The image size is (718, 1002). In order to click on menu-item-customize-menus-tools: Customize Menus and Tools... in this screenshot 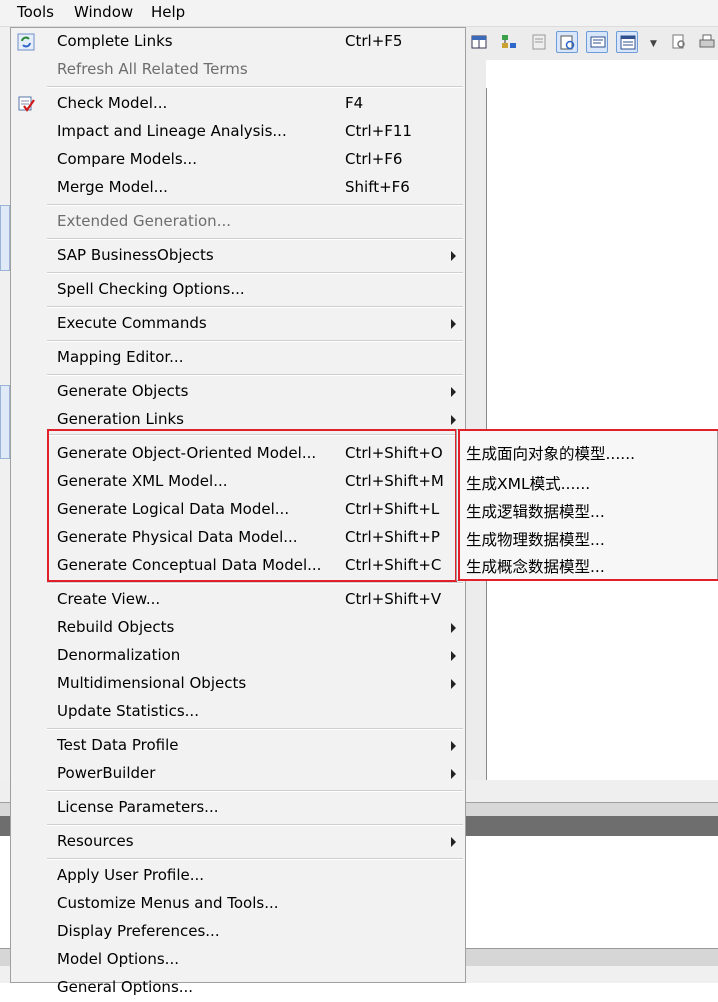, I will do `click(238, 904)`.